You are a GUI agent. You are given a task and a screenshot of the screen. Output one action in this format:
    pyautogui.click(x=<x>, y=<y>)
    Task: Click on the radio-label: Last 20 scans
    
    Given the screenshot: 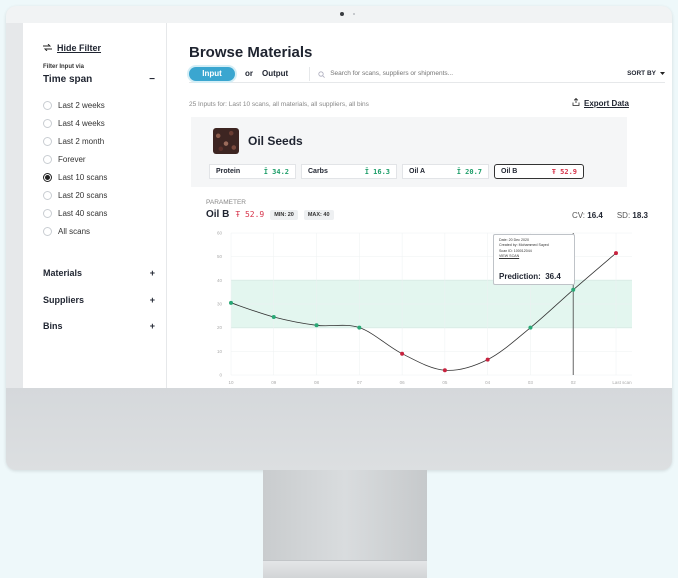 What is the action you would take?
    pyautogui.click(x=83, y=195)
    